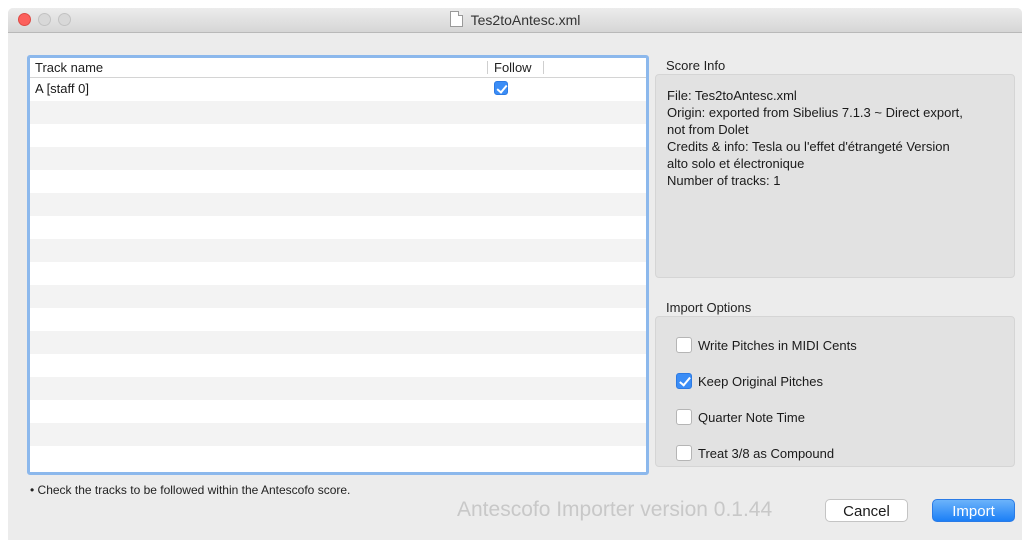 The image size is (1022, 540). Describe the element at coordinates (525, 20) in the screenshot. I see `window-title-text: Tes2toAntesc.xml` at that location.